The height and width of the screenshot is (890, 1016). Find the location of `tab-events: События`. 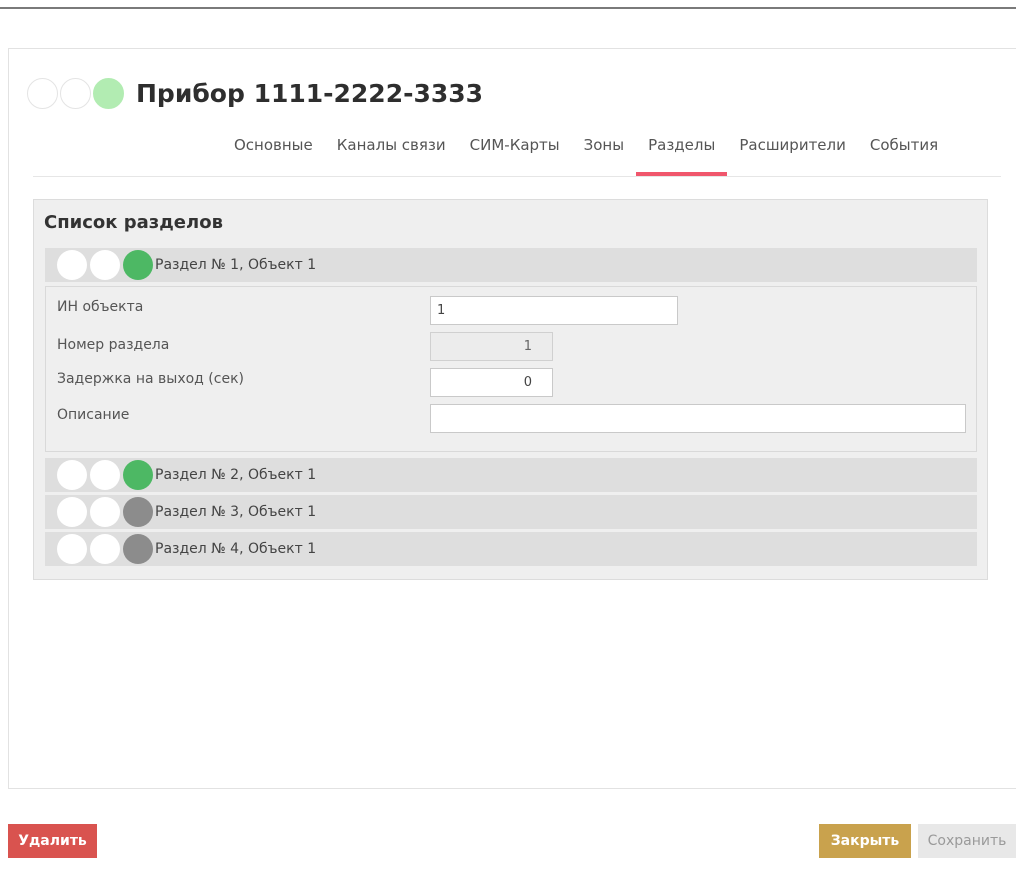

tab-events: События is located at coordinates (904, 152).